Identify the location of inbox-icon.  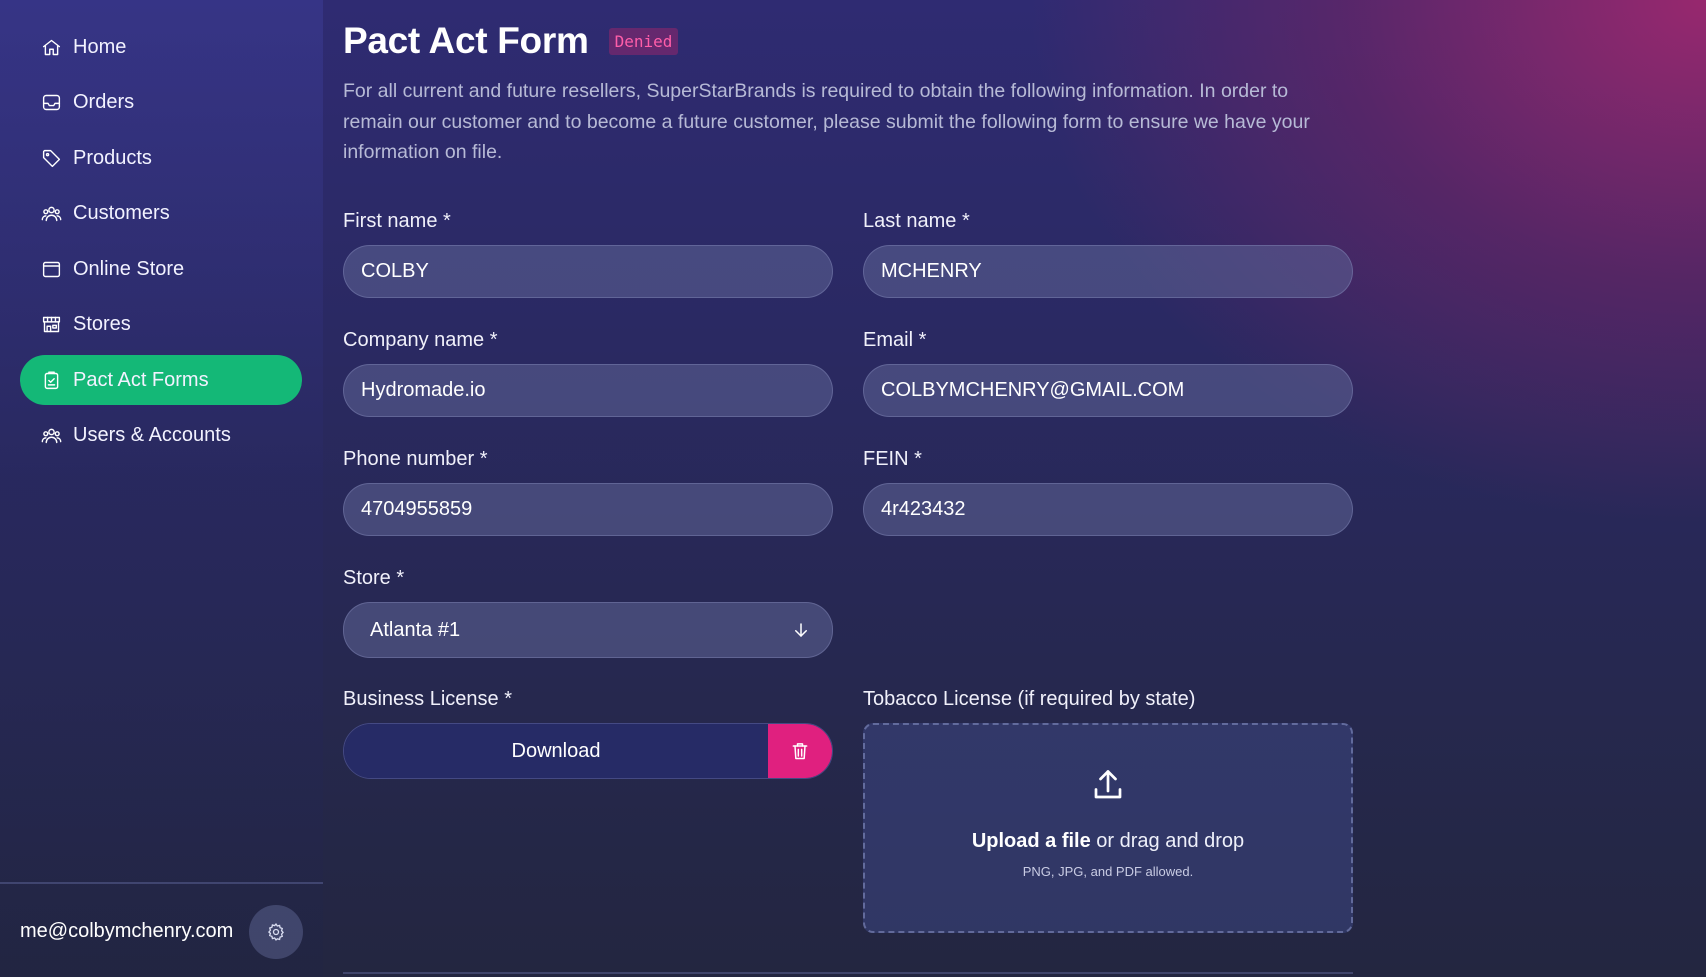
(51, 103).